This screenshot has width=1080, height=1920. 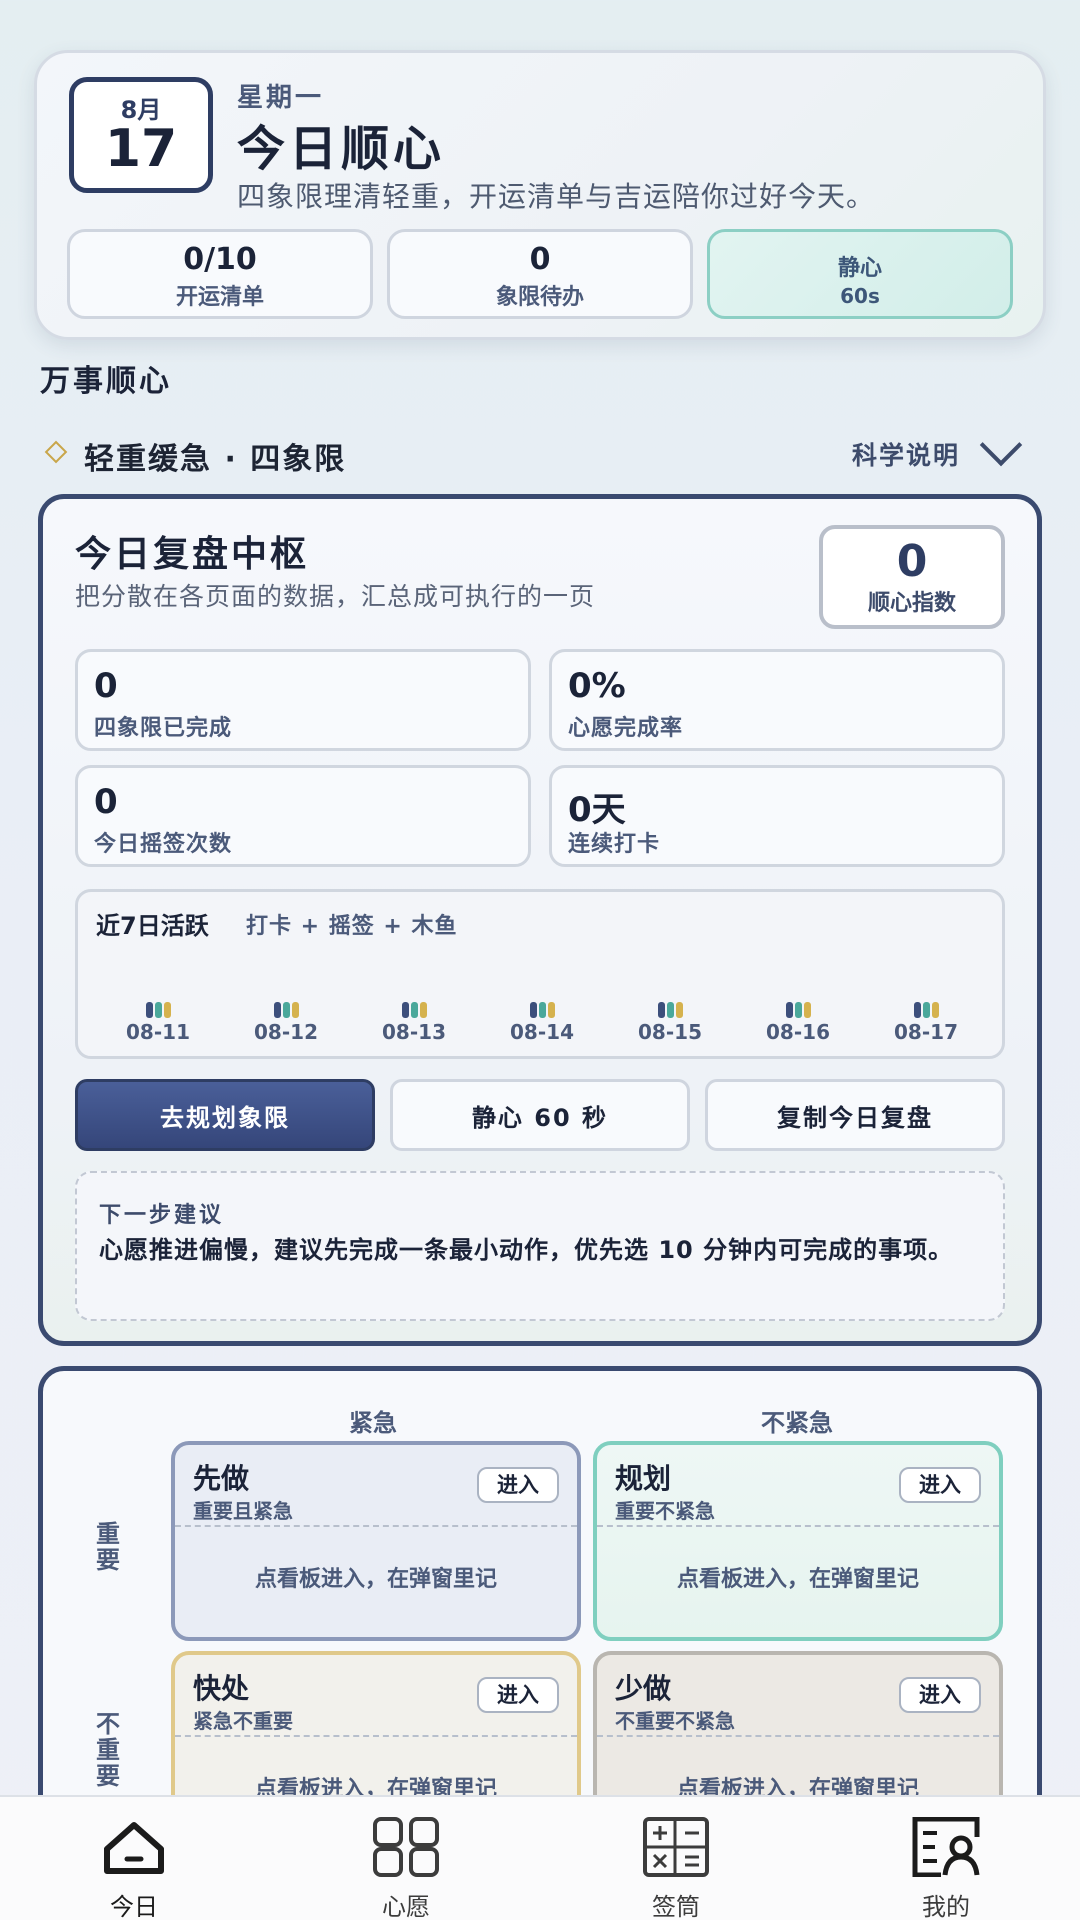 I want to click on quadrant-title: 快处, so click(x=221, y=1688).